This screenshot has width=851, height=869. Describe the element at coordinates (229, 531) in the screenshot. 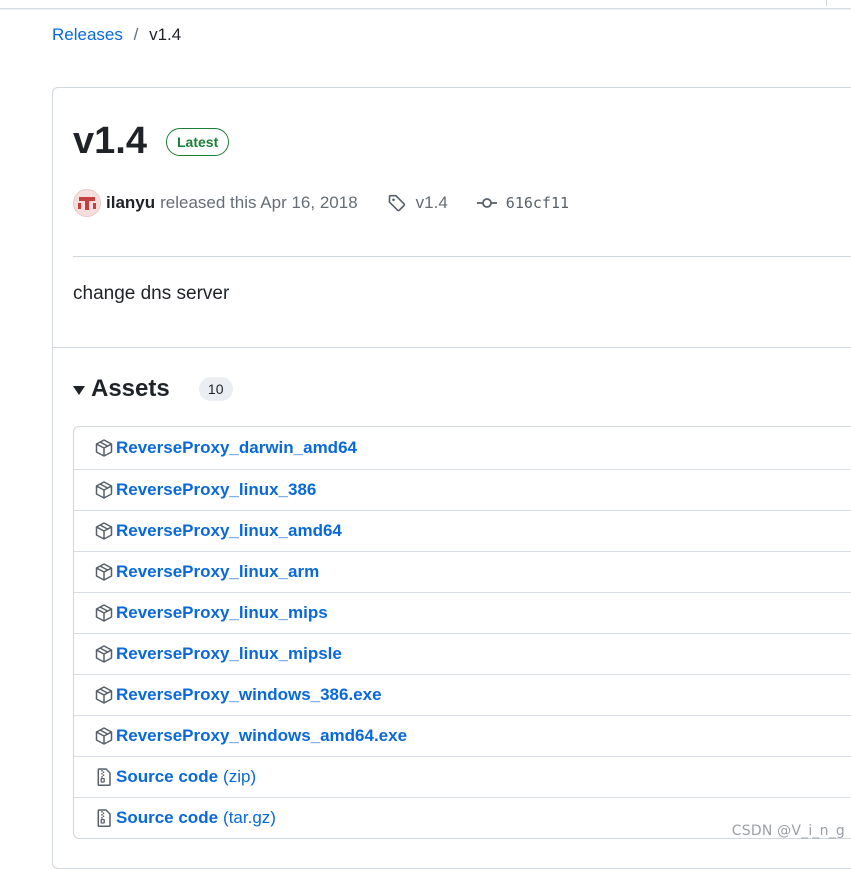

I see `asset-link: ReverseProxy_linux_amd64` at that location.